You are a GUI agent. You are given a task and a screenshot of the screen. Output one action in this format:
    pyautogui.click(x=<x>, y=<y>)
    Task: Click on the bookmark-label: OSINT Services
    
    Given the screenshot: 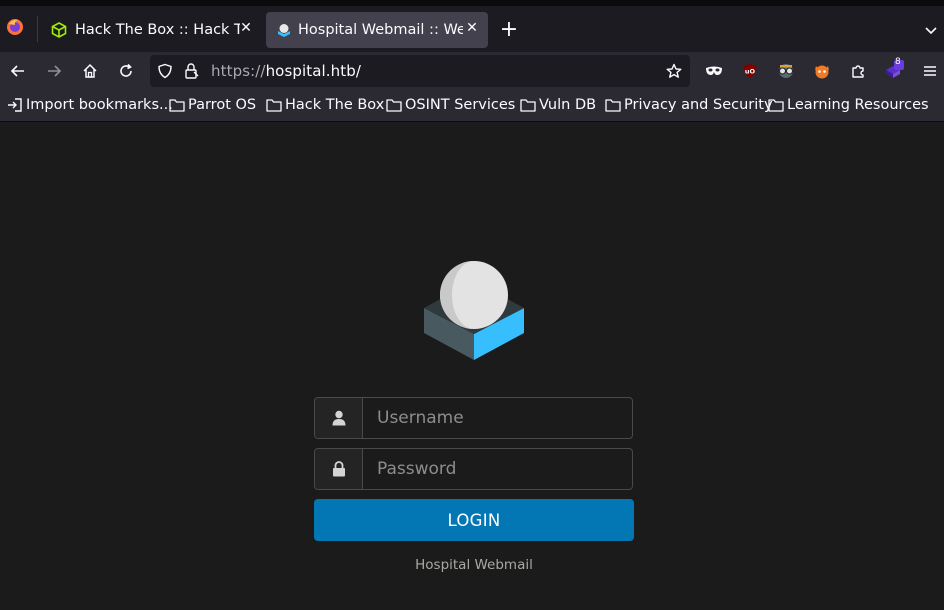 What is the action you would take?
    pyautogui.click(x=460, y=105)
    